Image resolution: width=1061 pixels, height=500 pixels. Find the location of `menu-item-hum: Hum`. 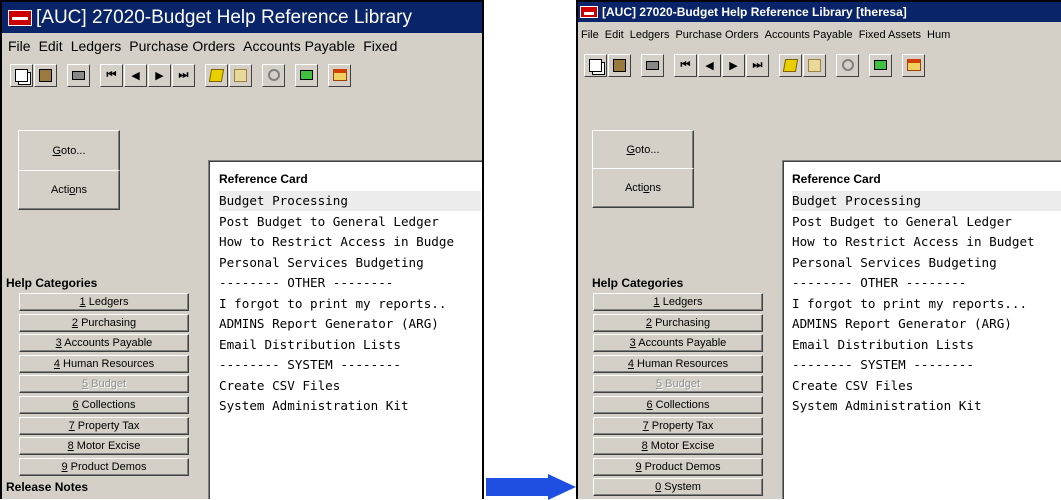

menu-item-hum: Hum is located at coordinates (940, 35).